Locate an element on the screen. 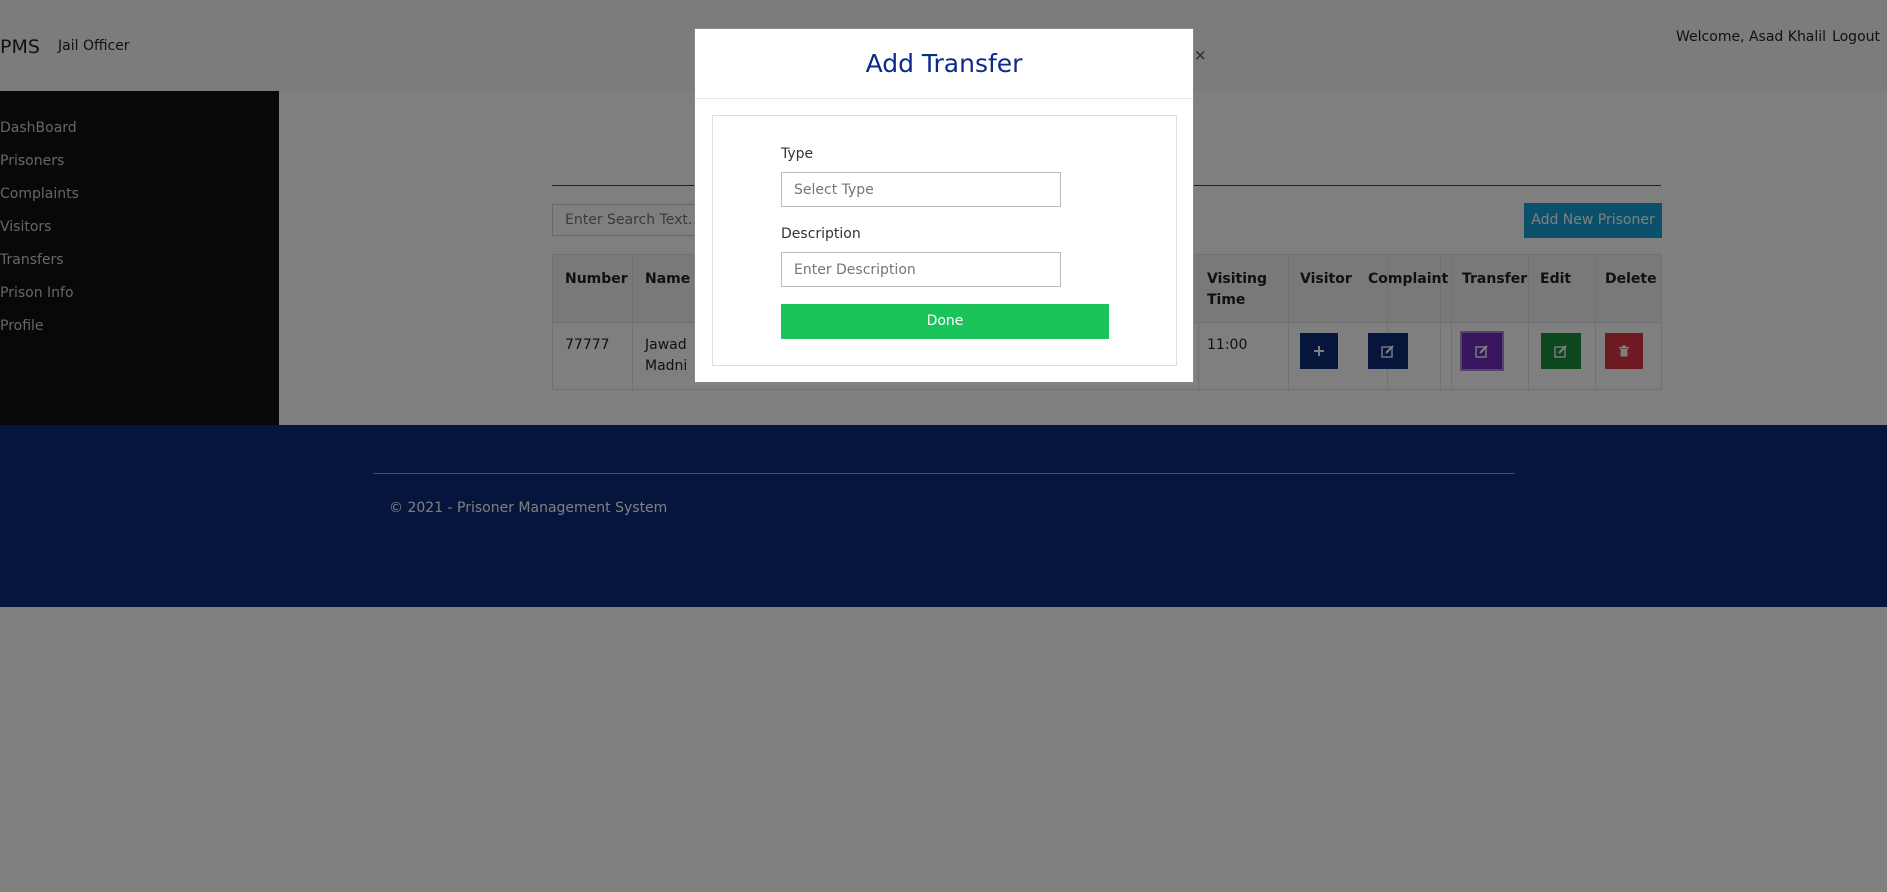  add-transfer-modal: Add Transfer Type Description Done is located at coordinates (944, 205).